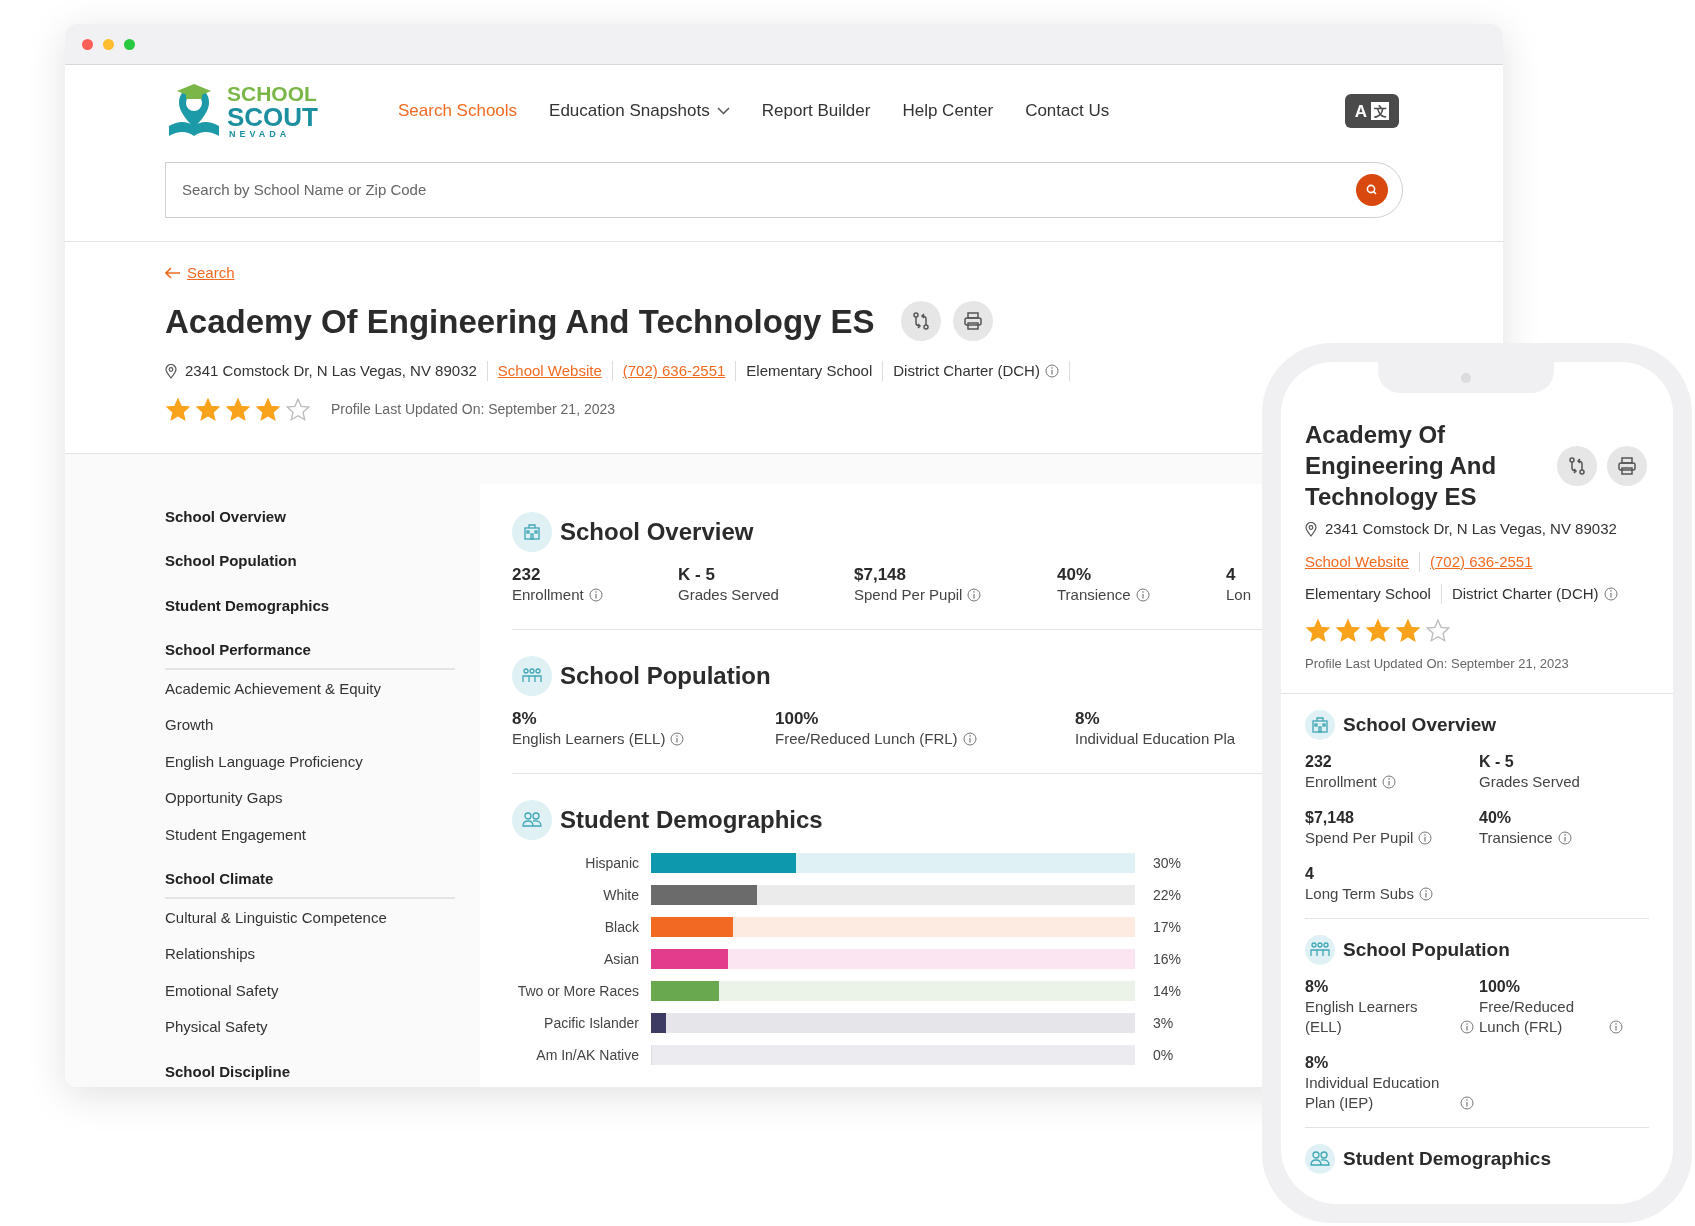  I want to click on sidebar-link: Relationships, so click(310, 954).